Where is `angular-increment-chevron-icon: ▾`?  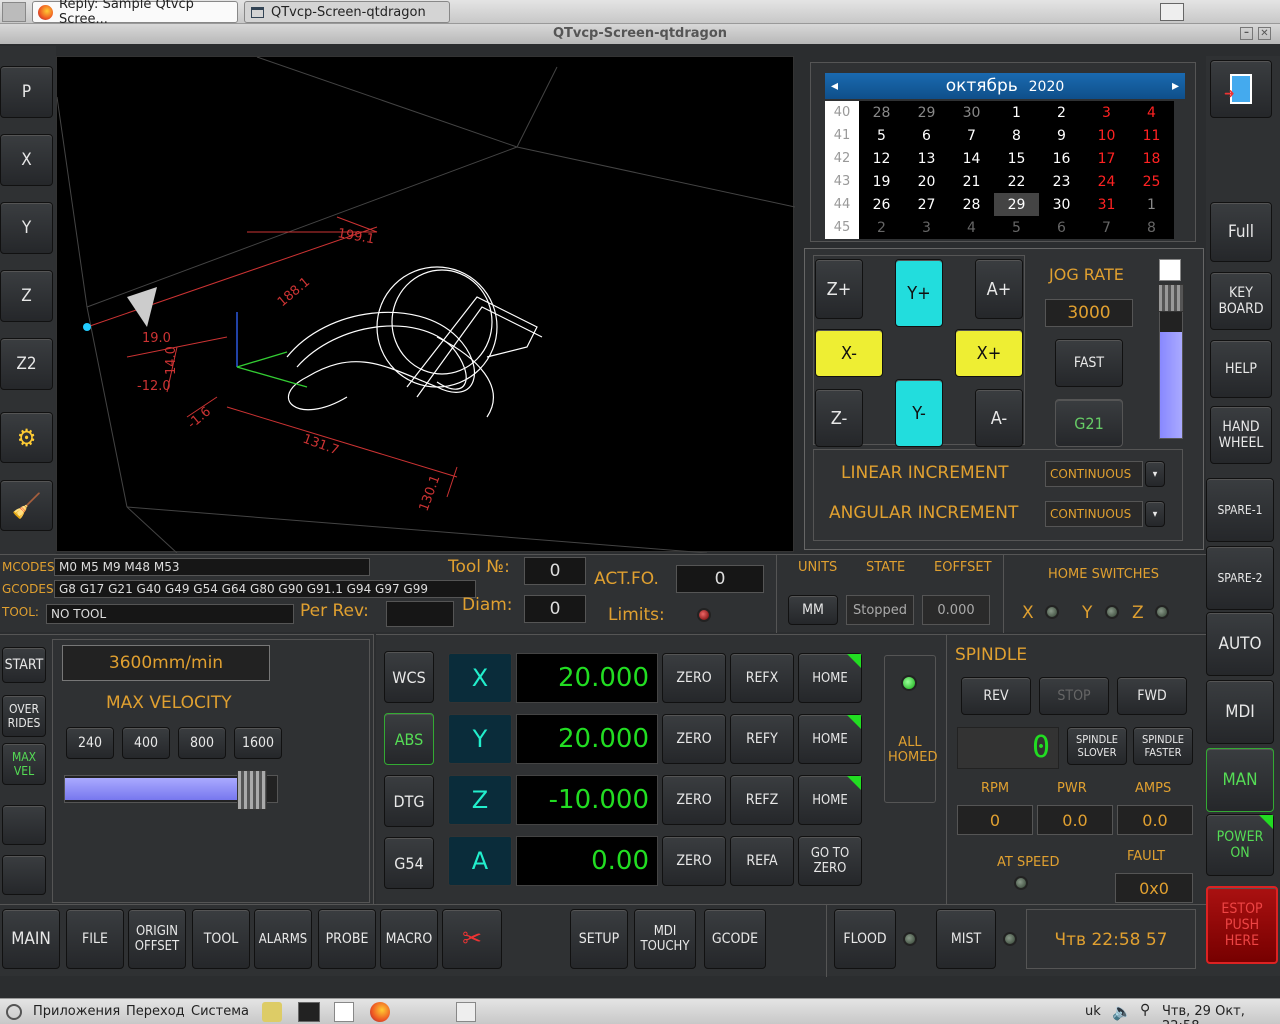
angular-increment-chevron-icon: ▾ is located at coordinates (1155, 514).